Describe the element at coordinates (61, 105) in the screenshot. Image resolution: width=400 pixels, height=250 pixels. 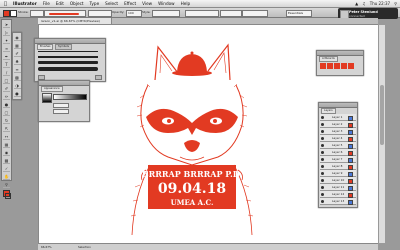
I see `gradient-type-field` at that location.